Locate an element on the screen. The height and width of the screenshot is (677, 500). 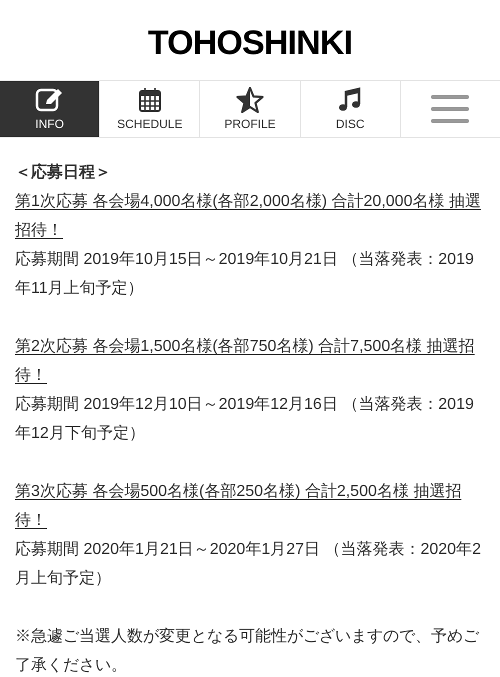
menu-icon is located at coordinates (450, 109).